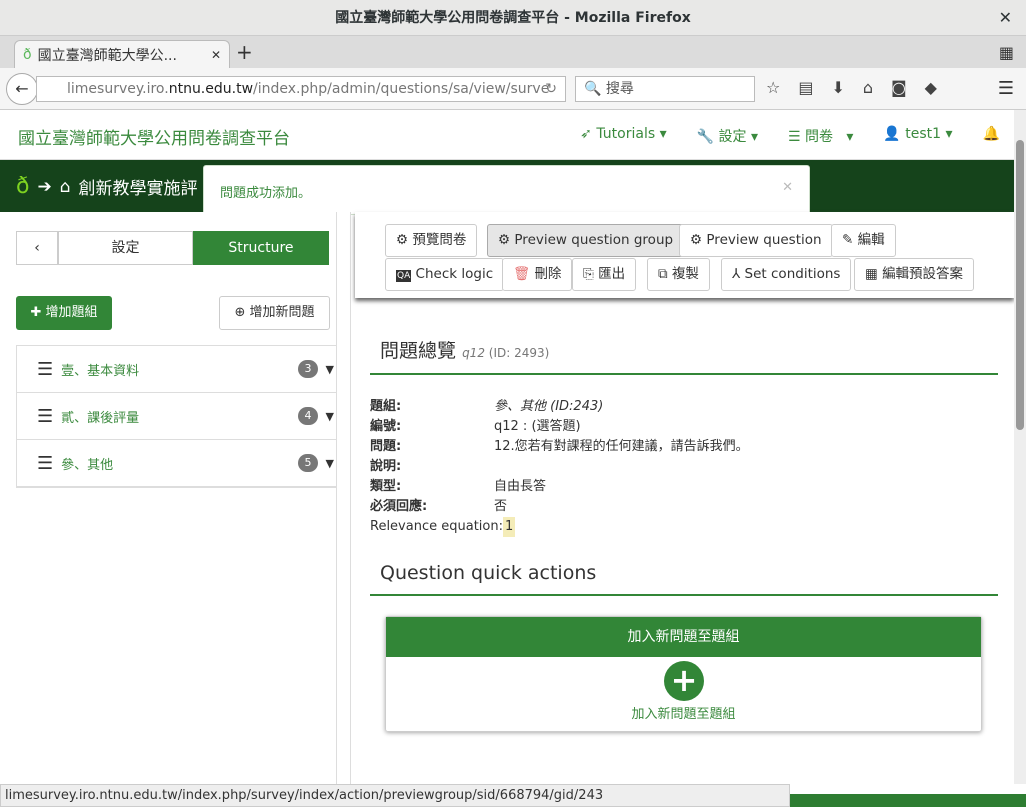 The width and height of the screenshot is (1026, 807). Describe the element at coordinates (100, 369) in the screenshot. I see `group-label: 壹、基本資料` at that location.